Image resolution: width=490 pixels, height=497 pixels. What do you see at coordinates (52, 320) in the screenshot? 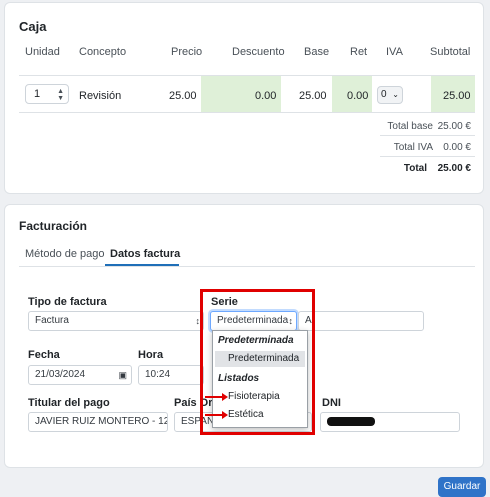
I see `tipo-factura-value: Factura` at bounding box center [52, 320].